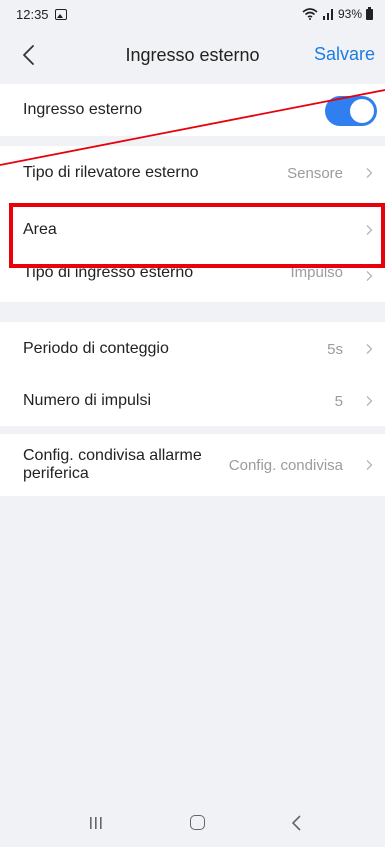 The width and height of the screenshot is (385, 847). I want to click on pulse-count-row: Numero di impulsi 5, so click(192, 401).